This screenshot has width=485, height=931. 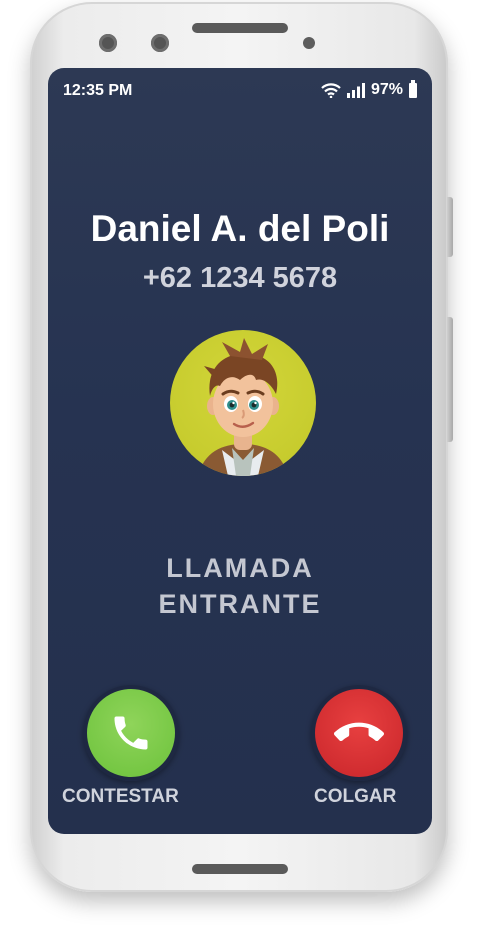 I want to click on answer-button, so click(x=131, y=733).